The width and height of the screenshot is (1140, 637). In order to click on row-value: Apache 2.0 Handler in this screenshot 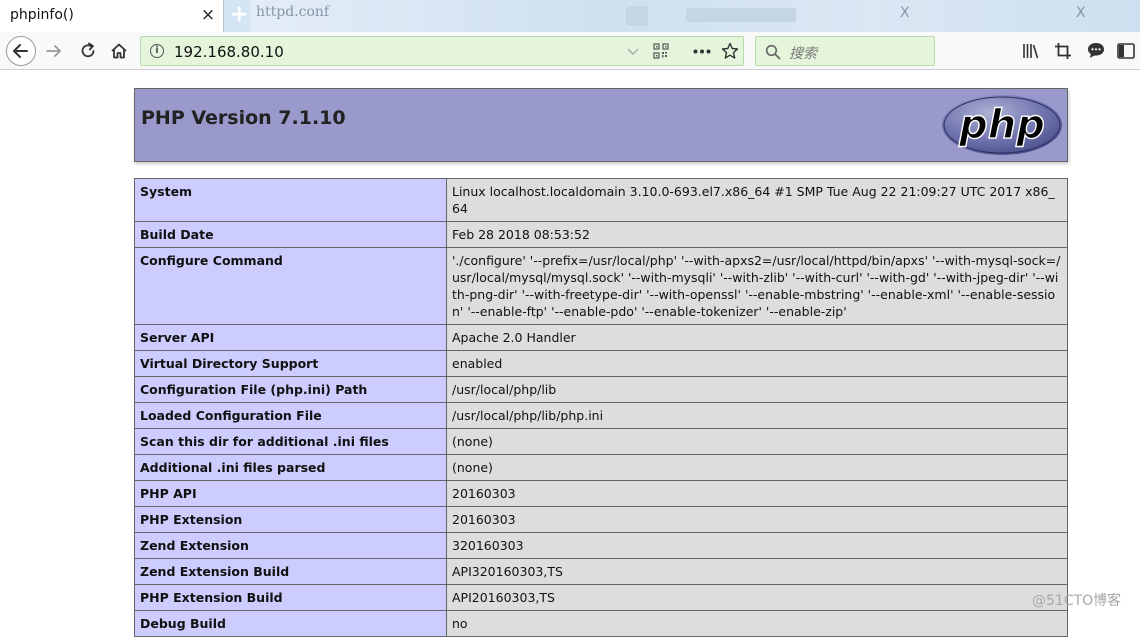, I will do `click(757, 337)`.